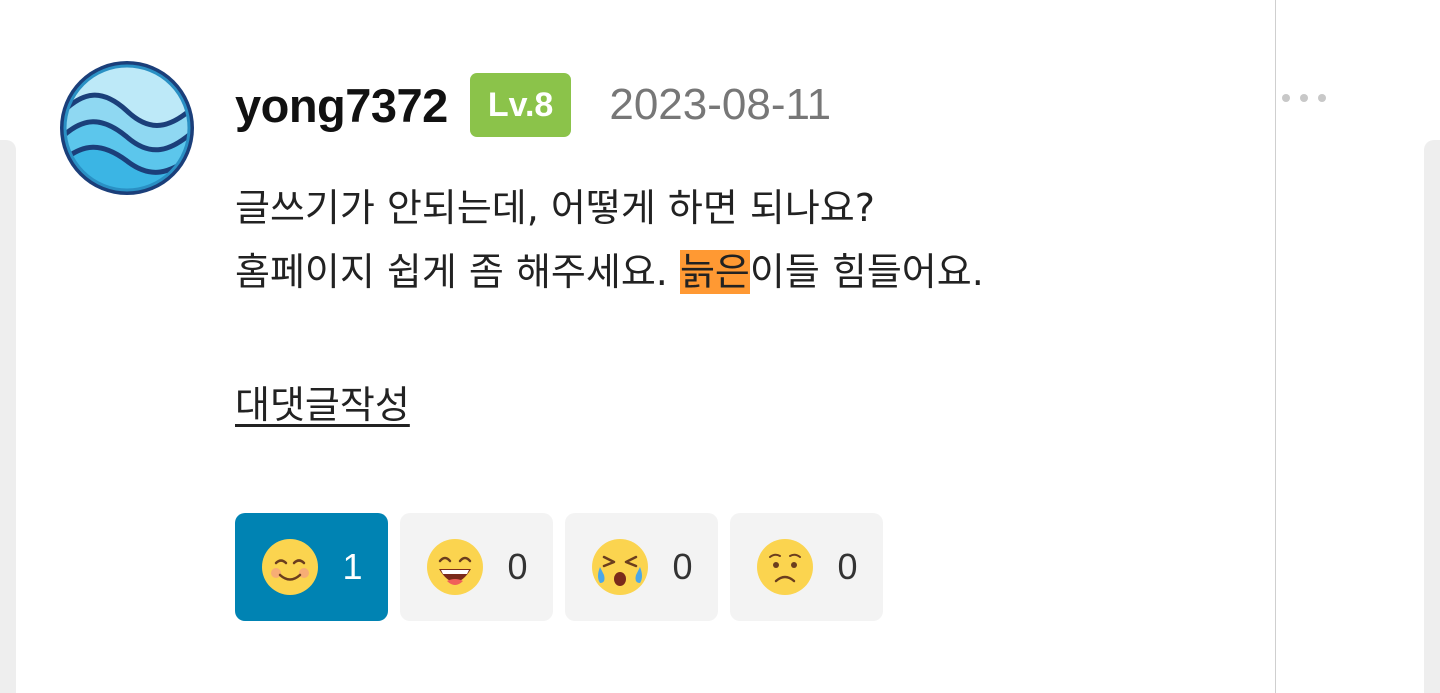 This screenshot has width=1440, height=693. What do you see at coordinates (620, 567) in the screenshot?
I see `crying-emoji-icon` at bounding box center [620, 567].